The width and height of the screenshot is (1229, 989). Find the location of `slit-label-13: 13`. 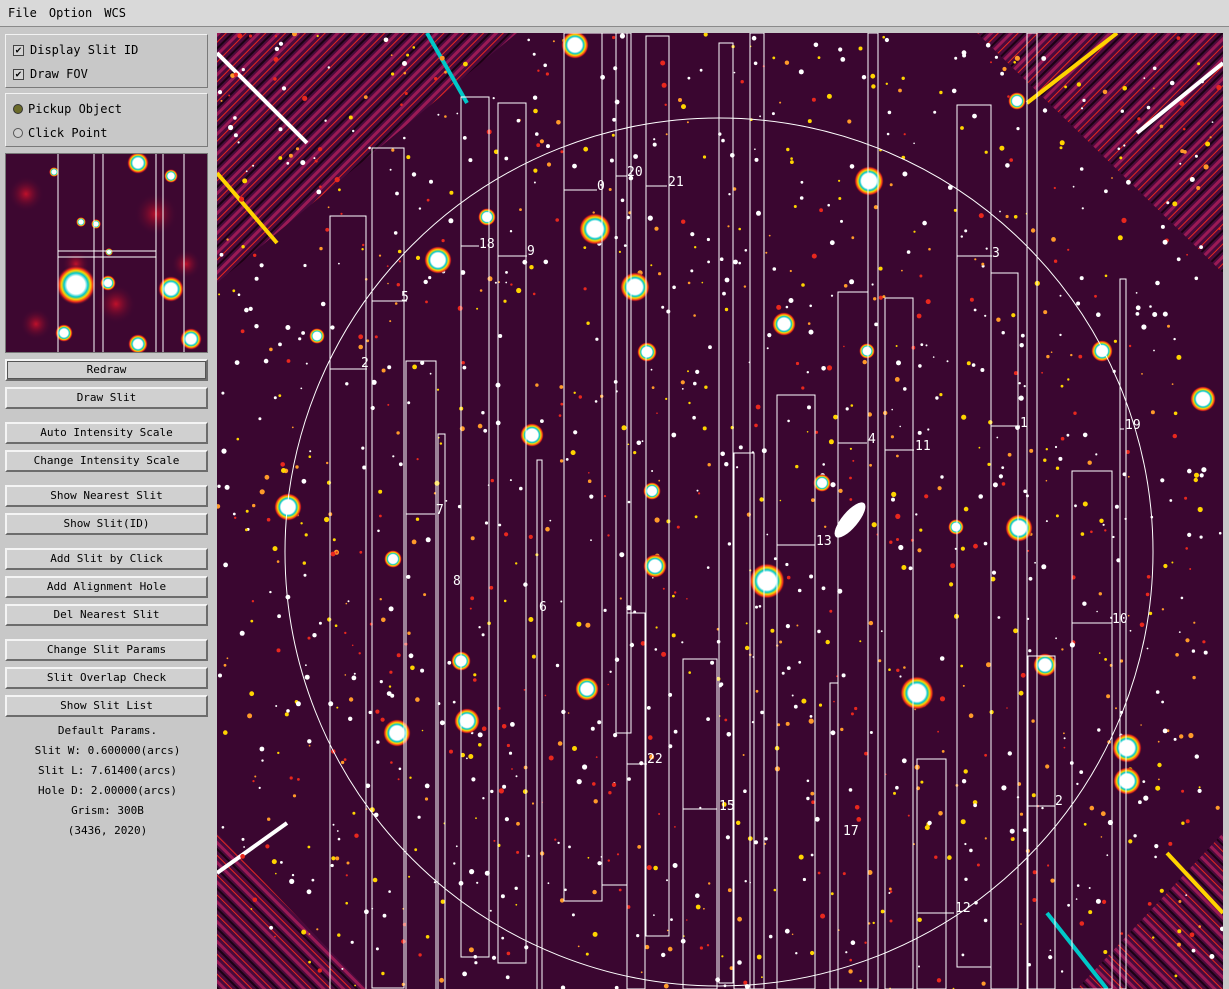

slit-label-13: 13 is located at coordinates (824, 541).